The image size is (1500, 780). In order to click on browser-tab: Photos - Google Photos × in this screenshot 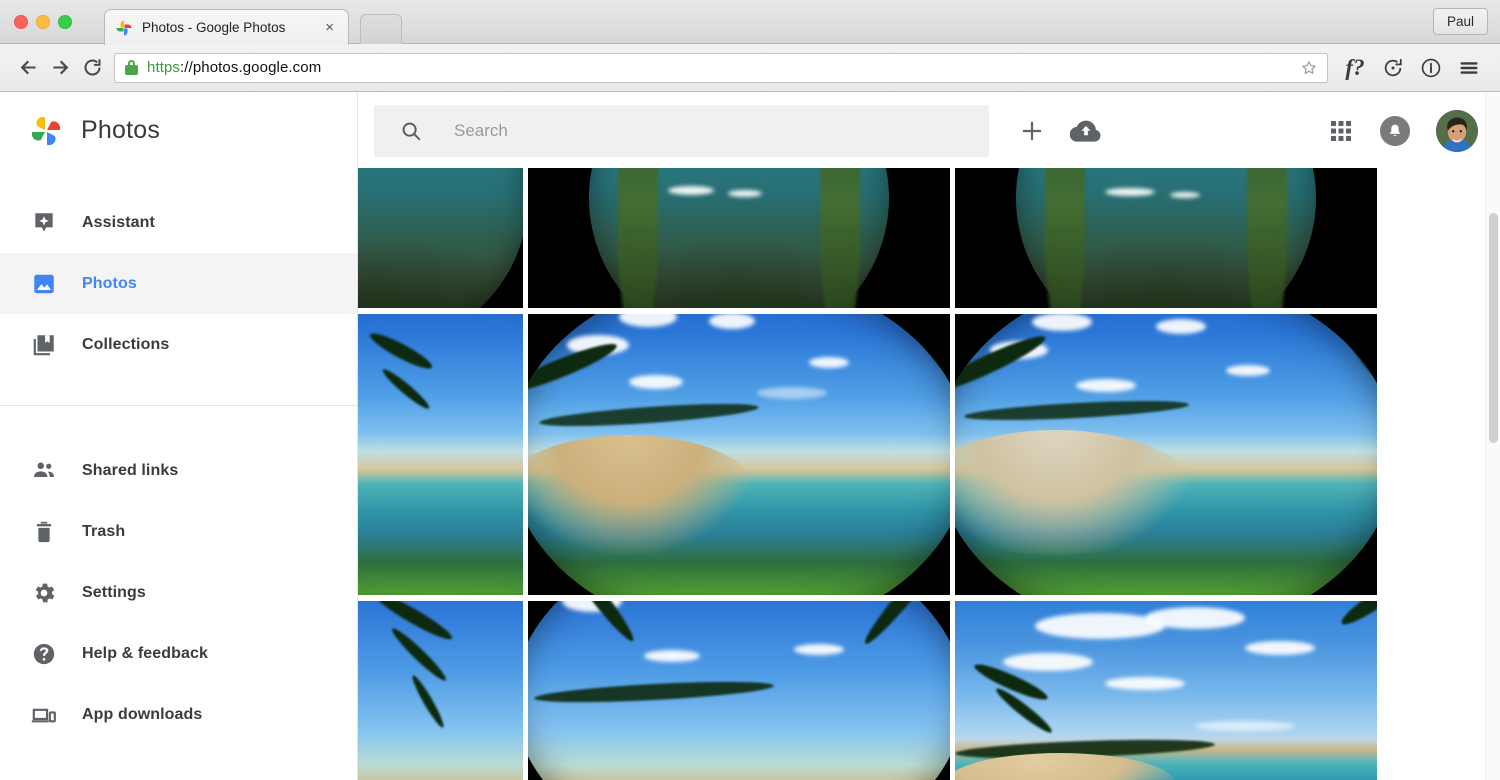, I will do `click(226, 27)`.